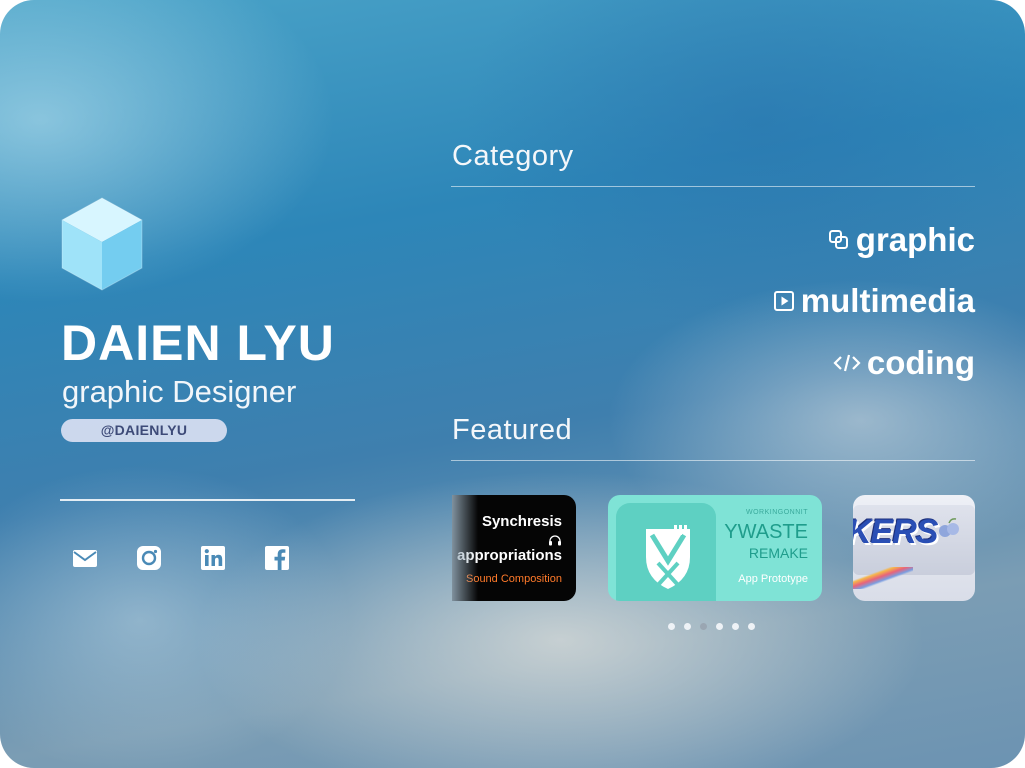 The height and width of the screenshot is (768, 1025). What do you see at coordinates (847, 363) in the screenshot?
I see `code-brackets-icon` at bounding box center [847, 363].